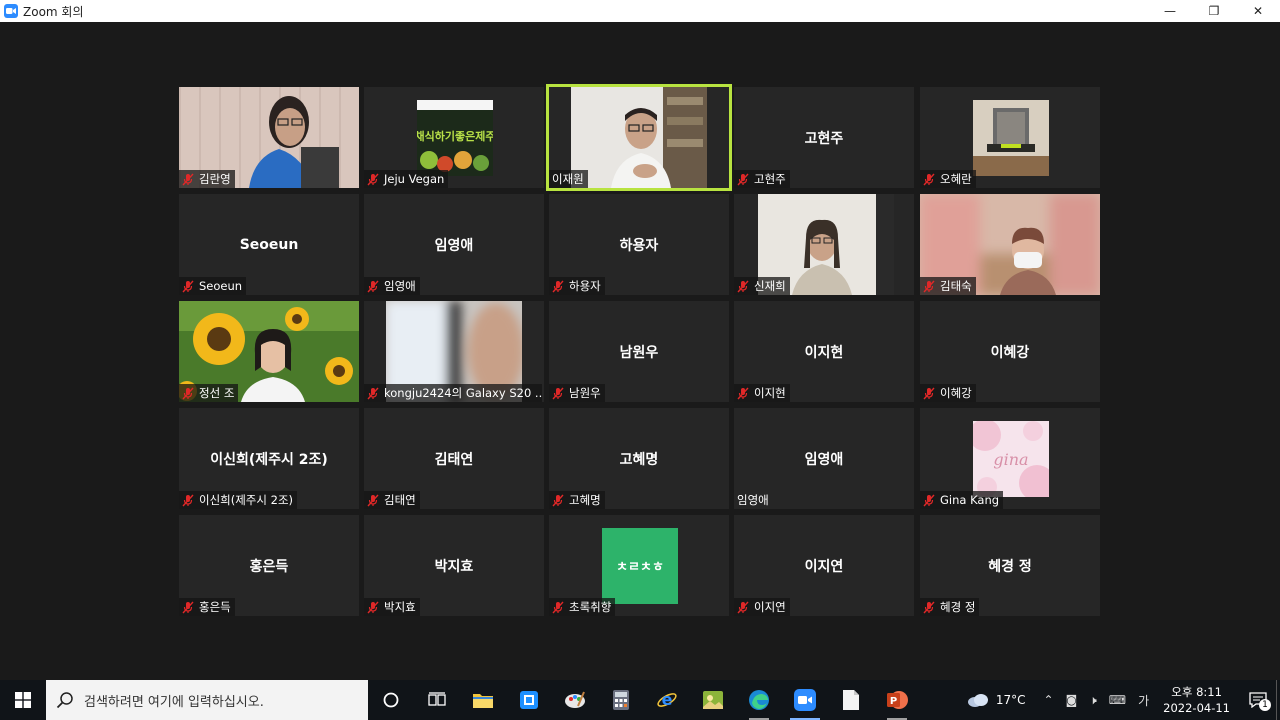 This screenshot has height=720, width=1280. I want to click on participant-name-label: 이신희(제주시 2조), so click(238, 500).